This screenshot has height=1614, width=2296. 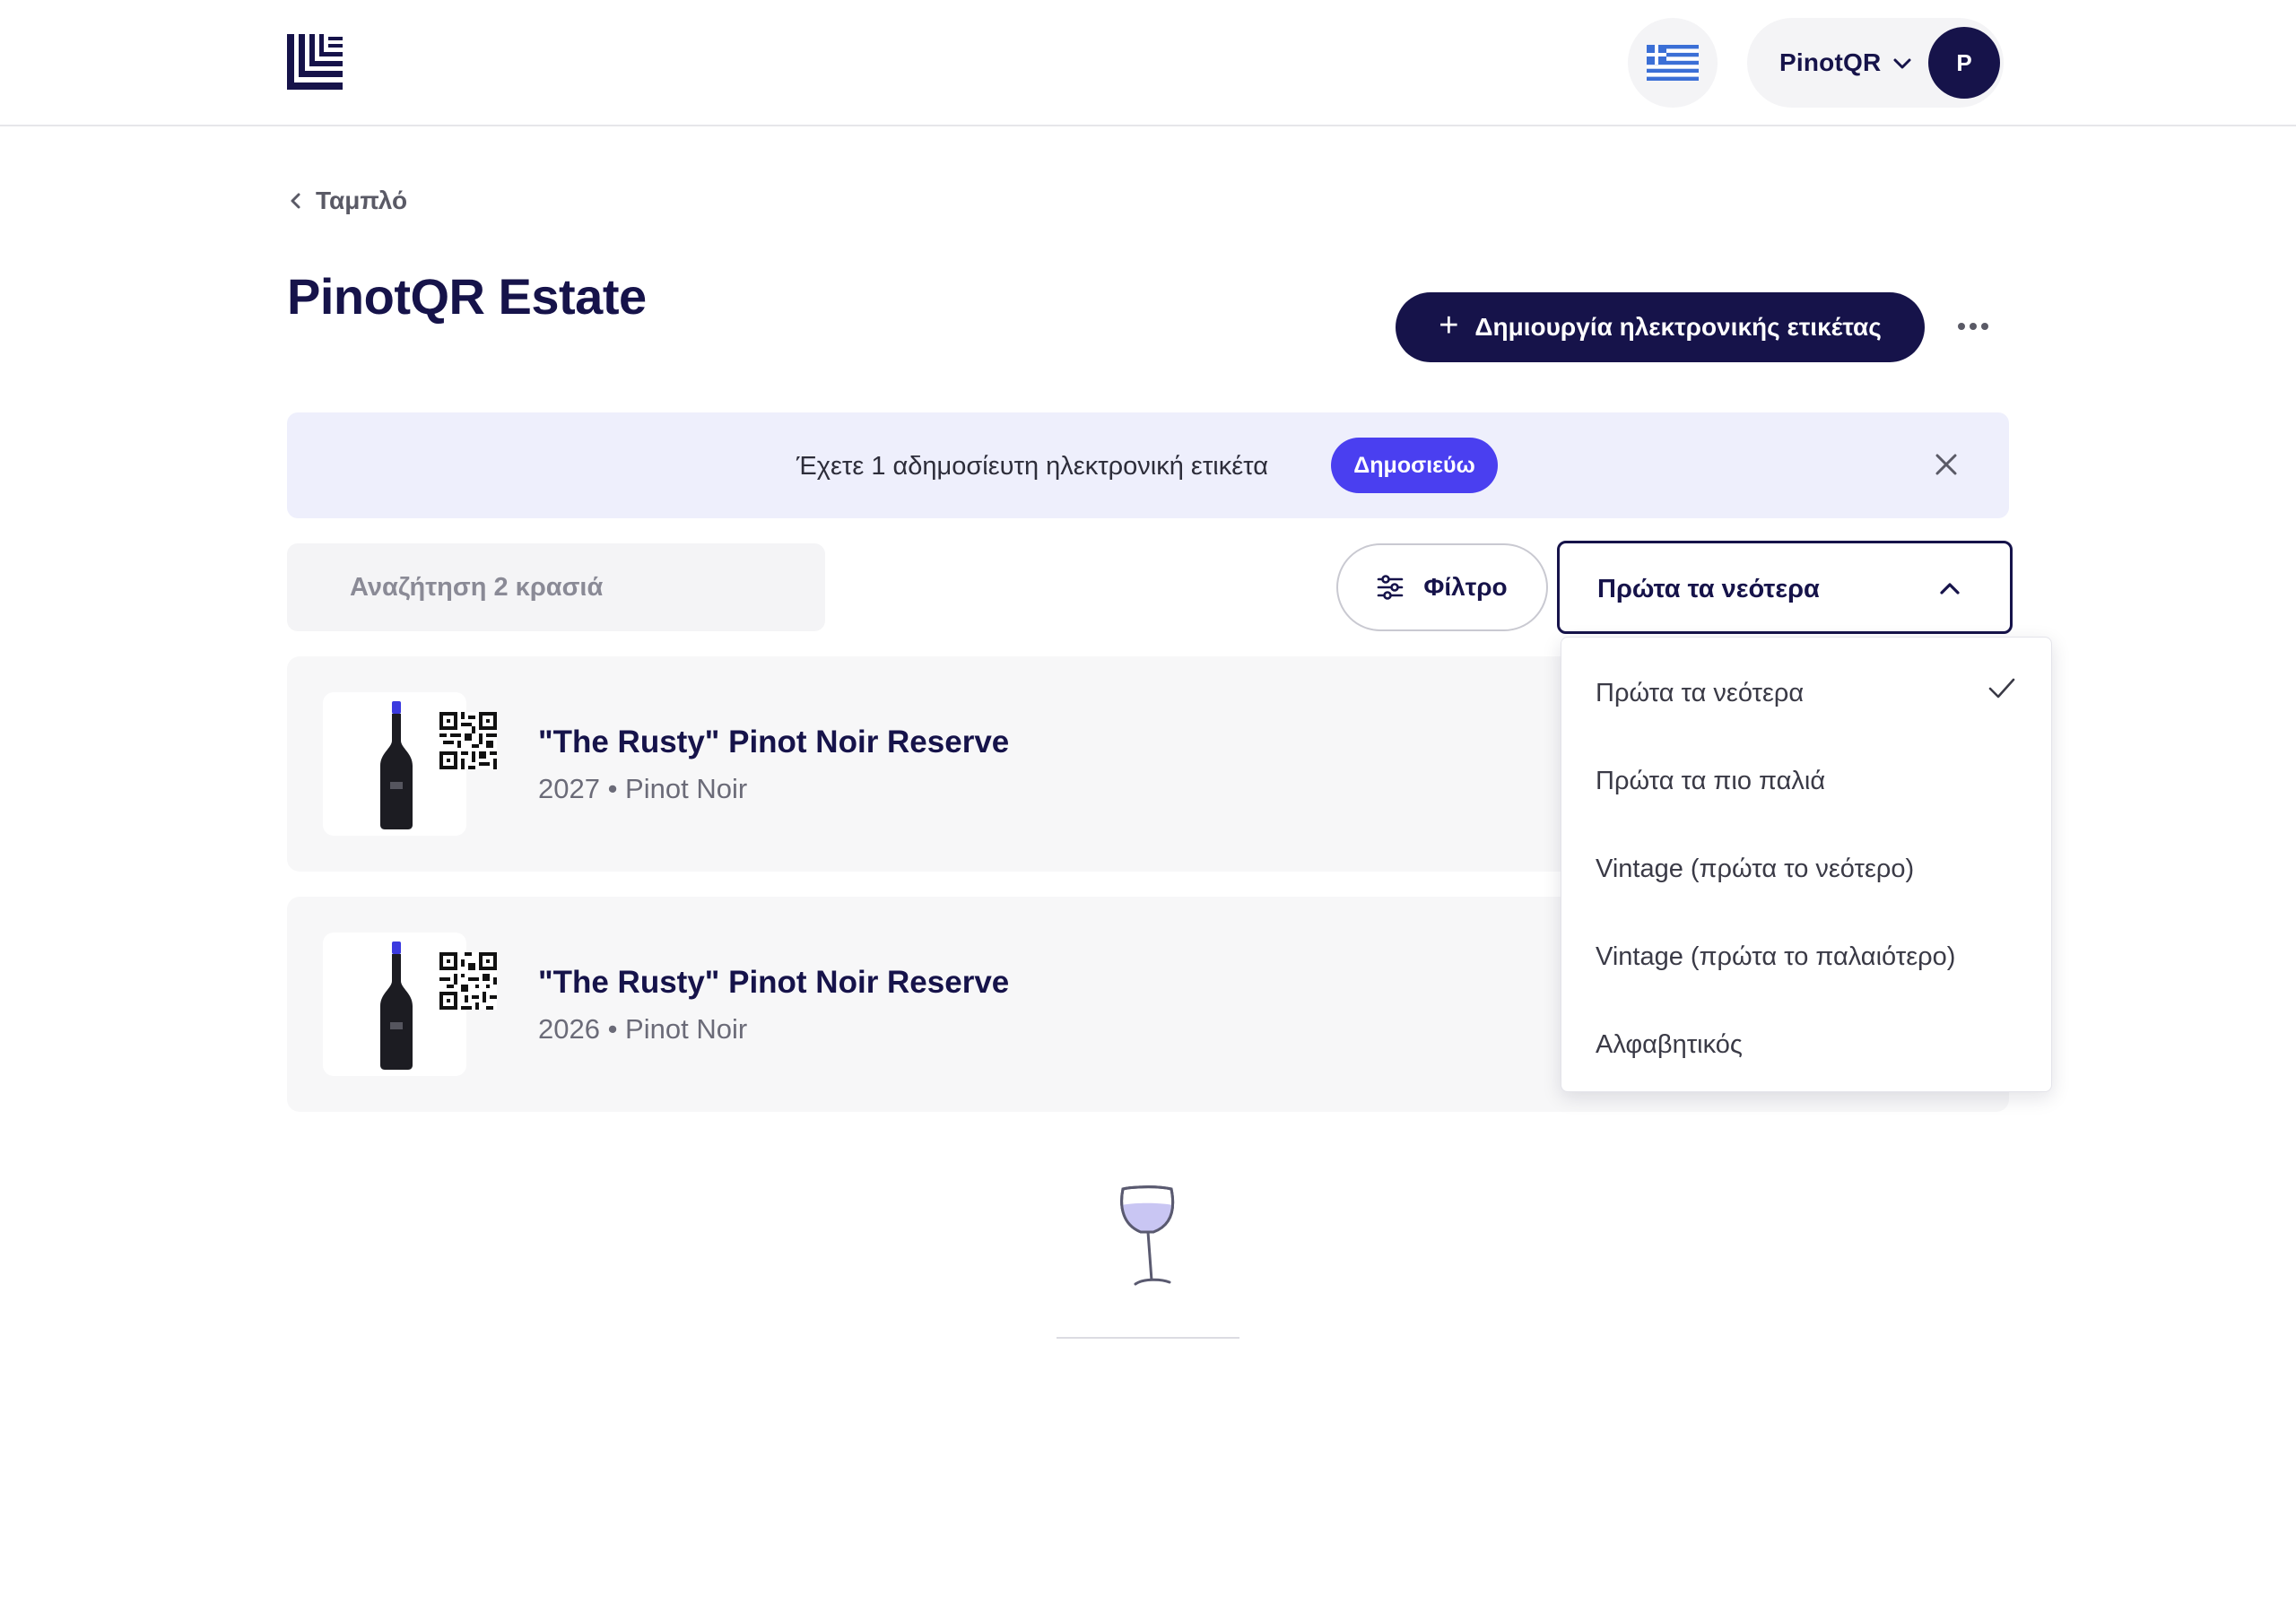 I want to click on language-switch-button, so click(x=1673, y=63).